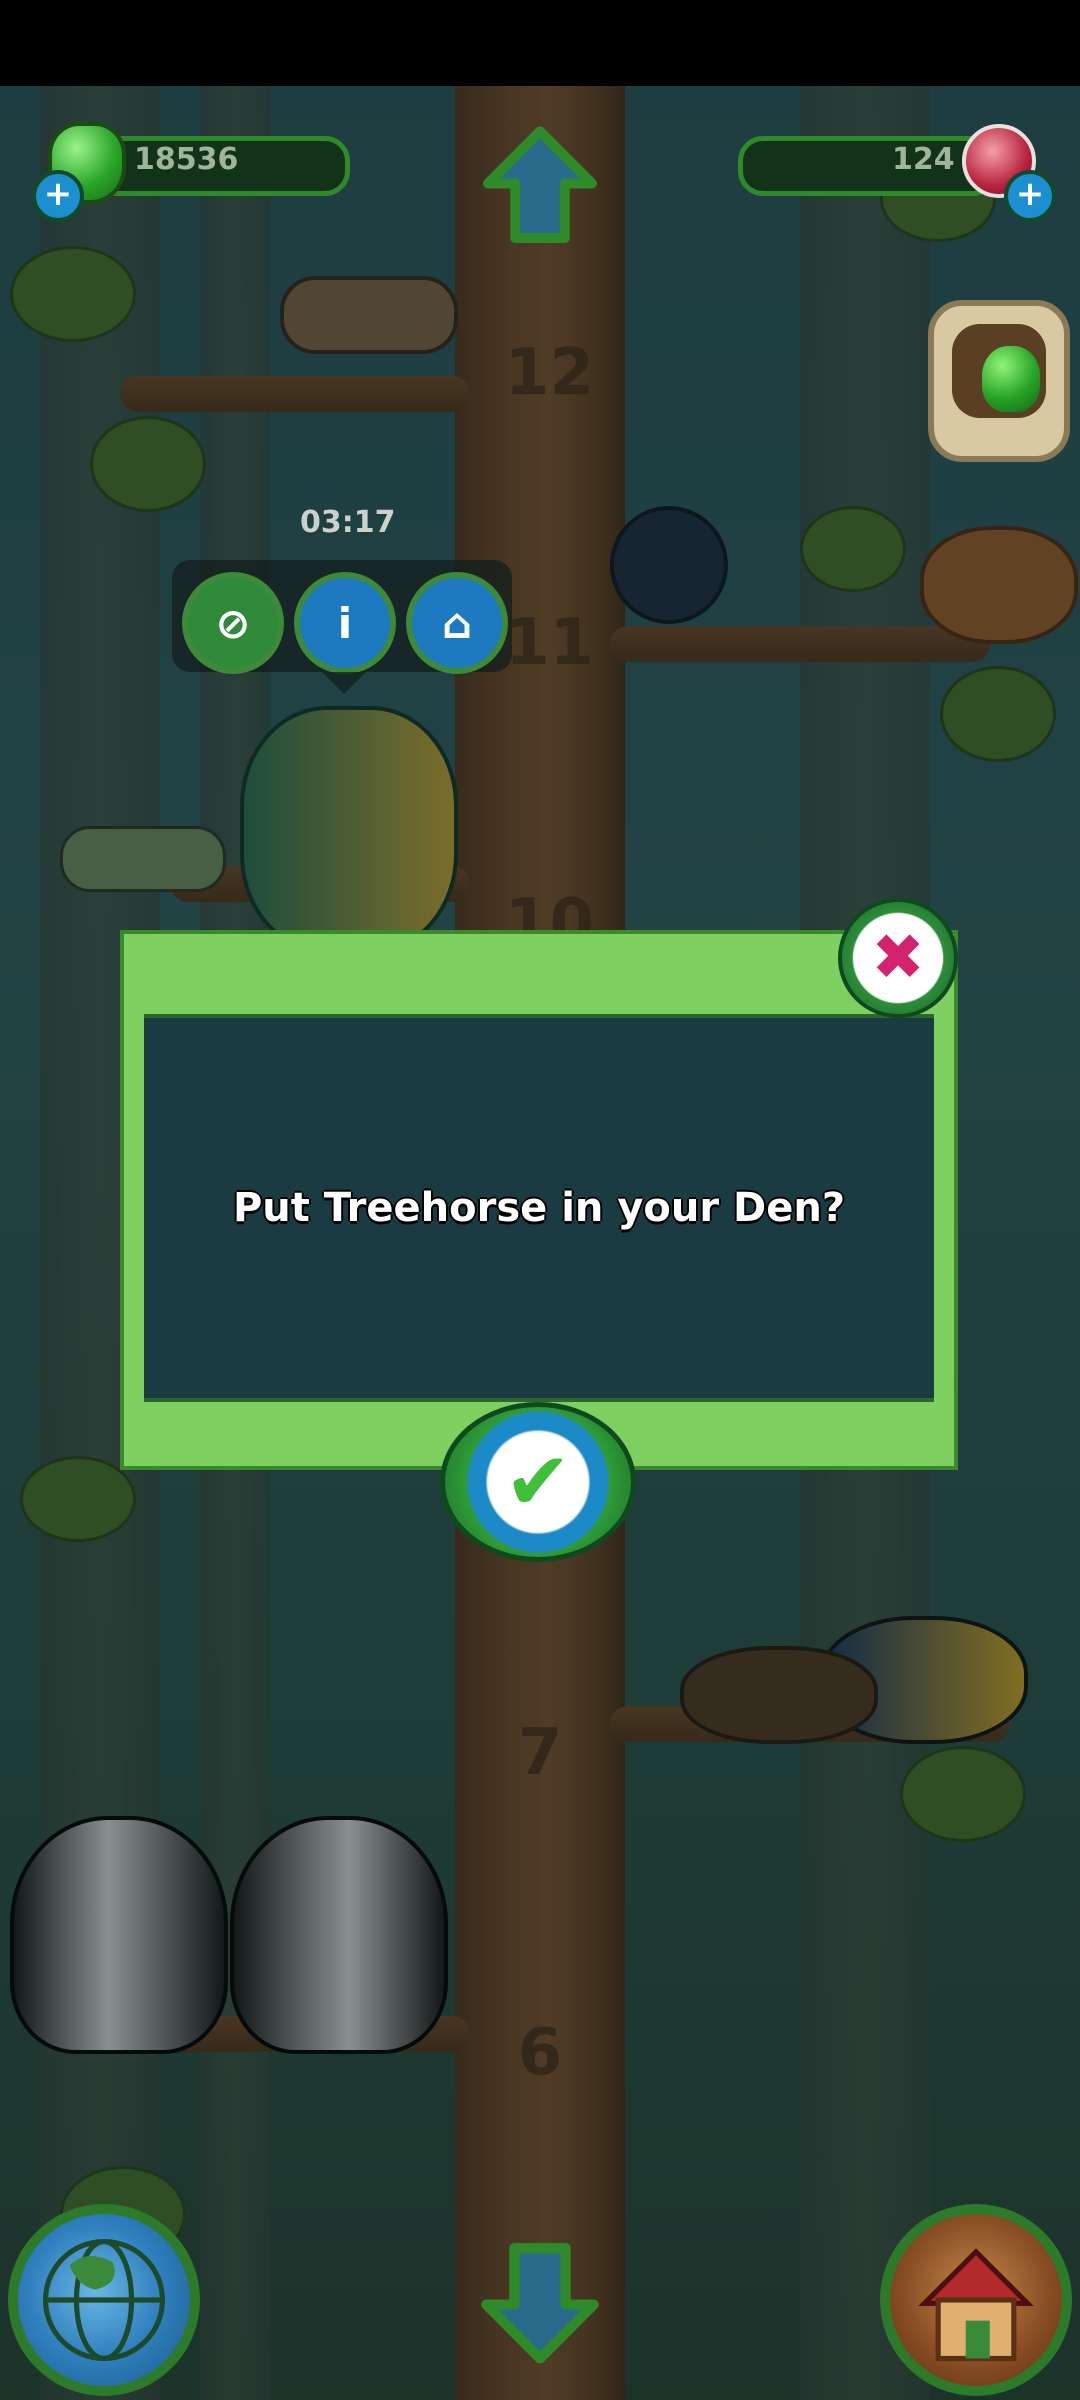 The width and height of the screenshot is (1080, 2400). I want to click on globe-icon, so click(104, 2300).